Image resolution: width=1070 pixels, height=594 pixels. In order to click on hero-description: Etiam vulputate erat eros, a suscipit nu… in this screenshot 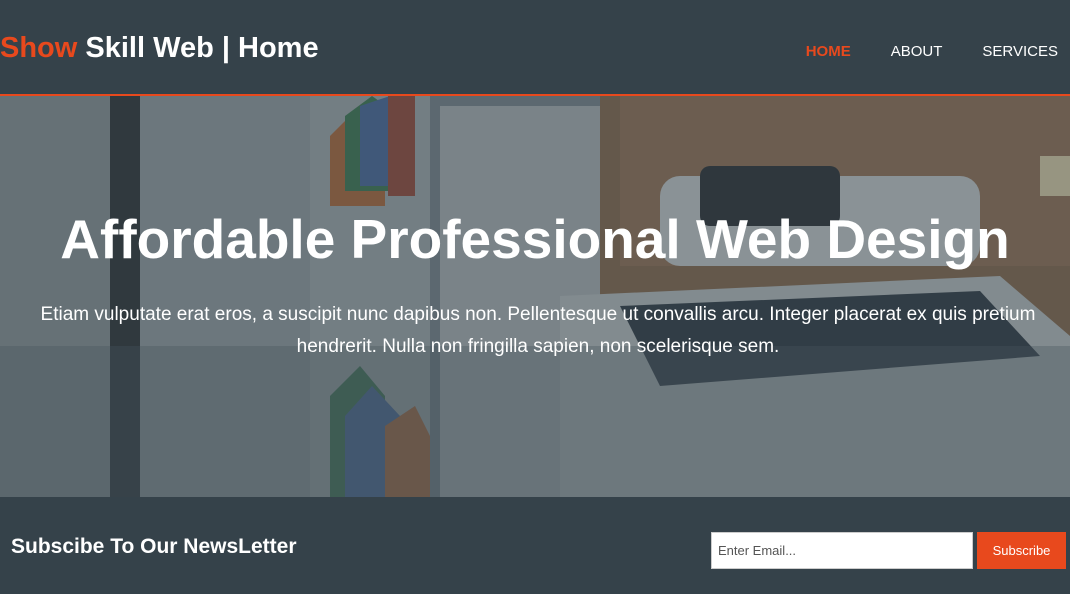, I will do `click(538, 330)`.